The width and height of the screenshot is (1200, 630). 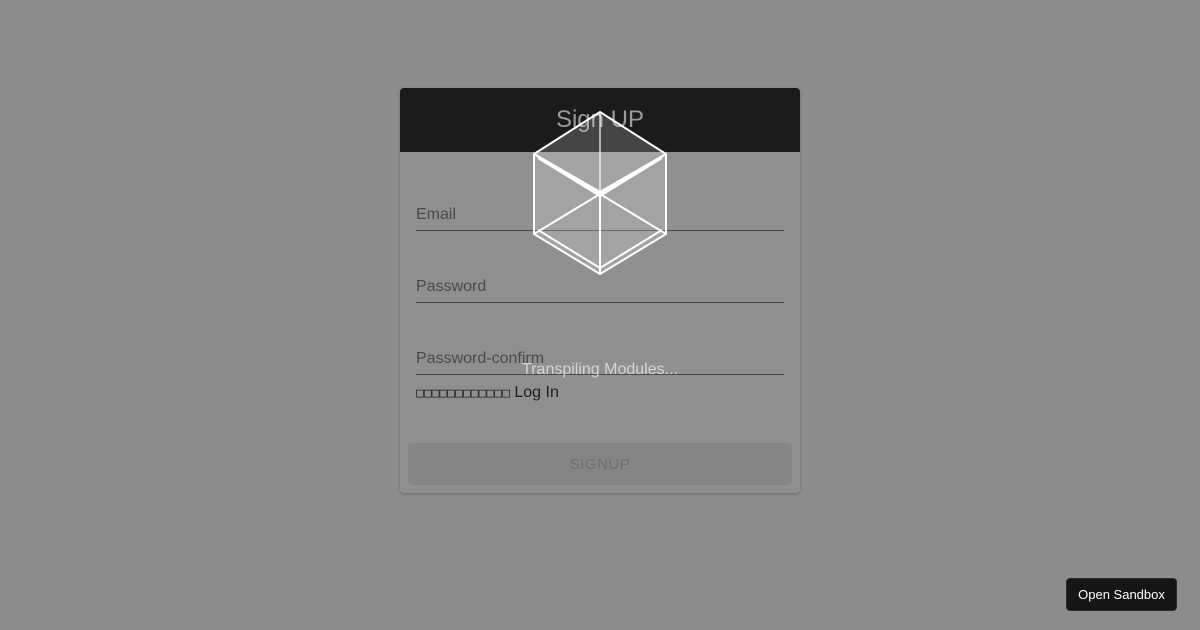 I want to click on password-field, so click(x=600, y=287).